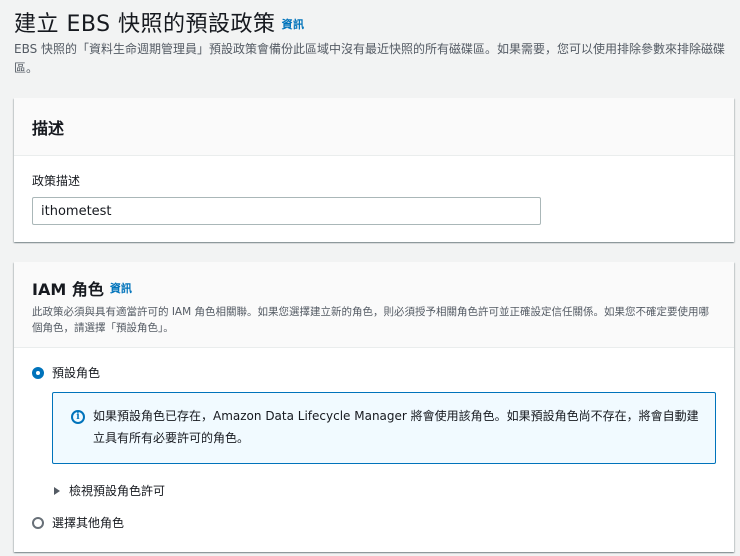 The height and width of the screenshot is (556, 740). Describe the element at coordinates (68, 289) in the screenshot. I see `iam-role-title-text: IAM 角色` at that location.